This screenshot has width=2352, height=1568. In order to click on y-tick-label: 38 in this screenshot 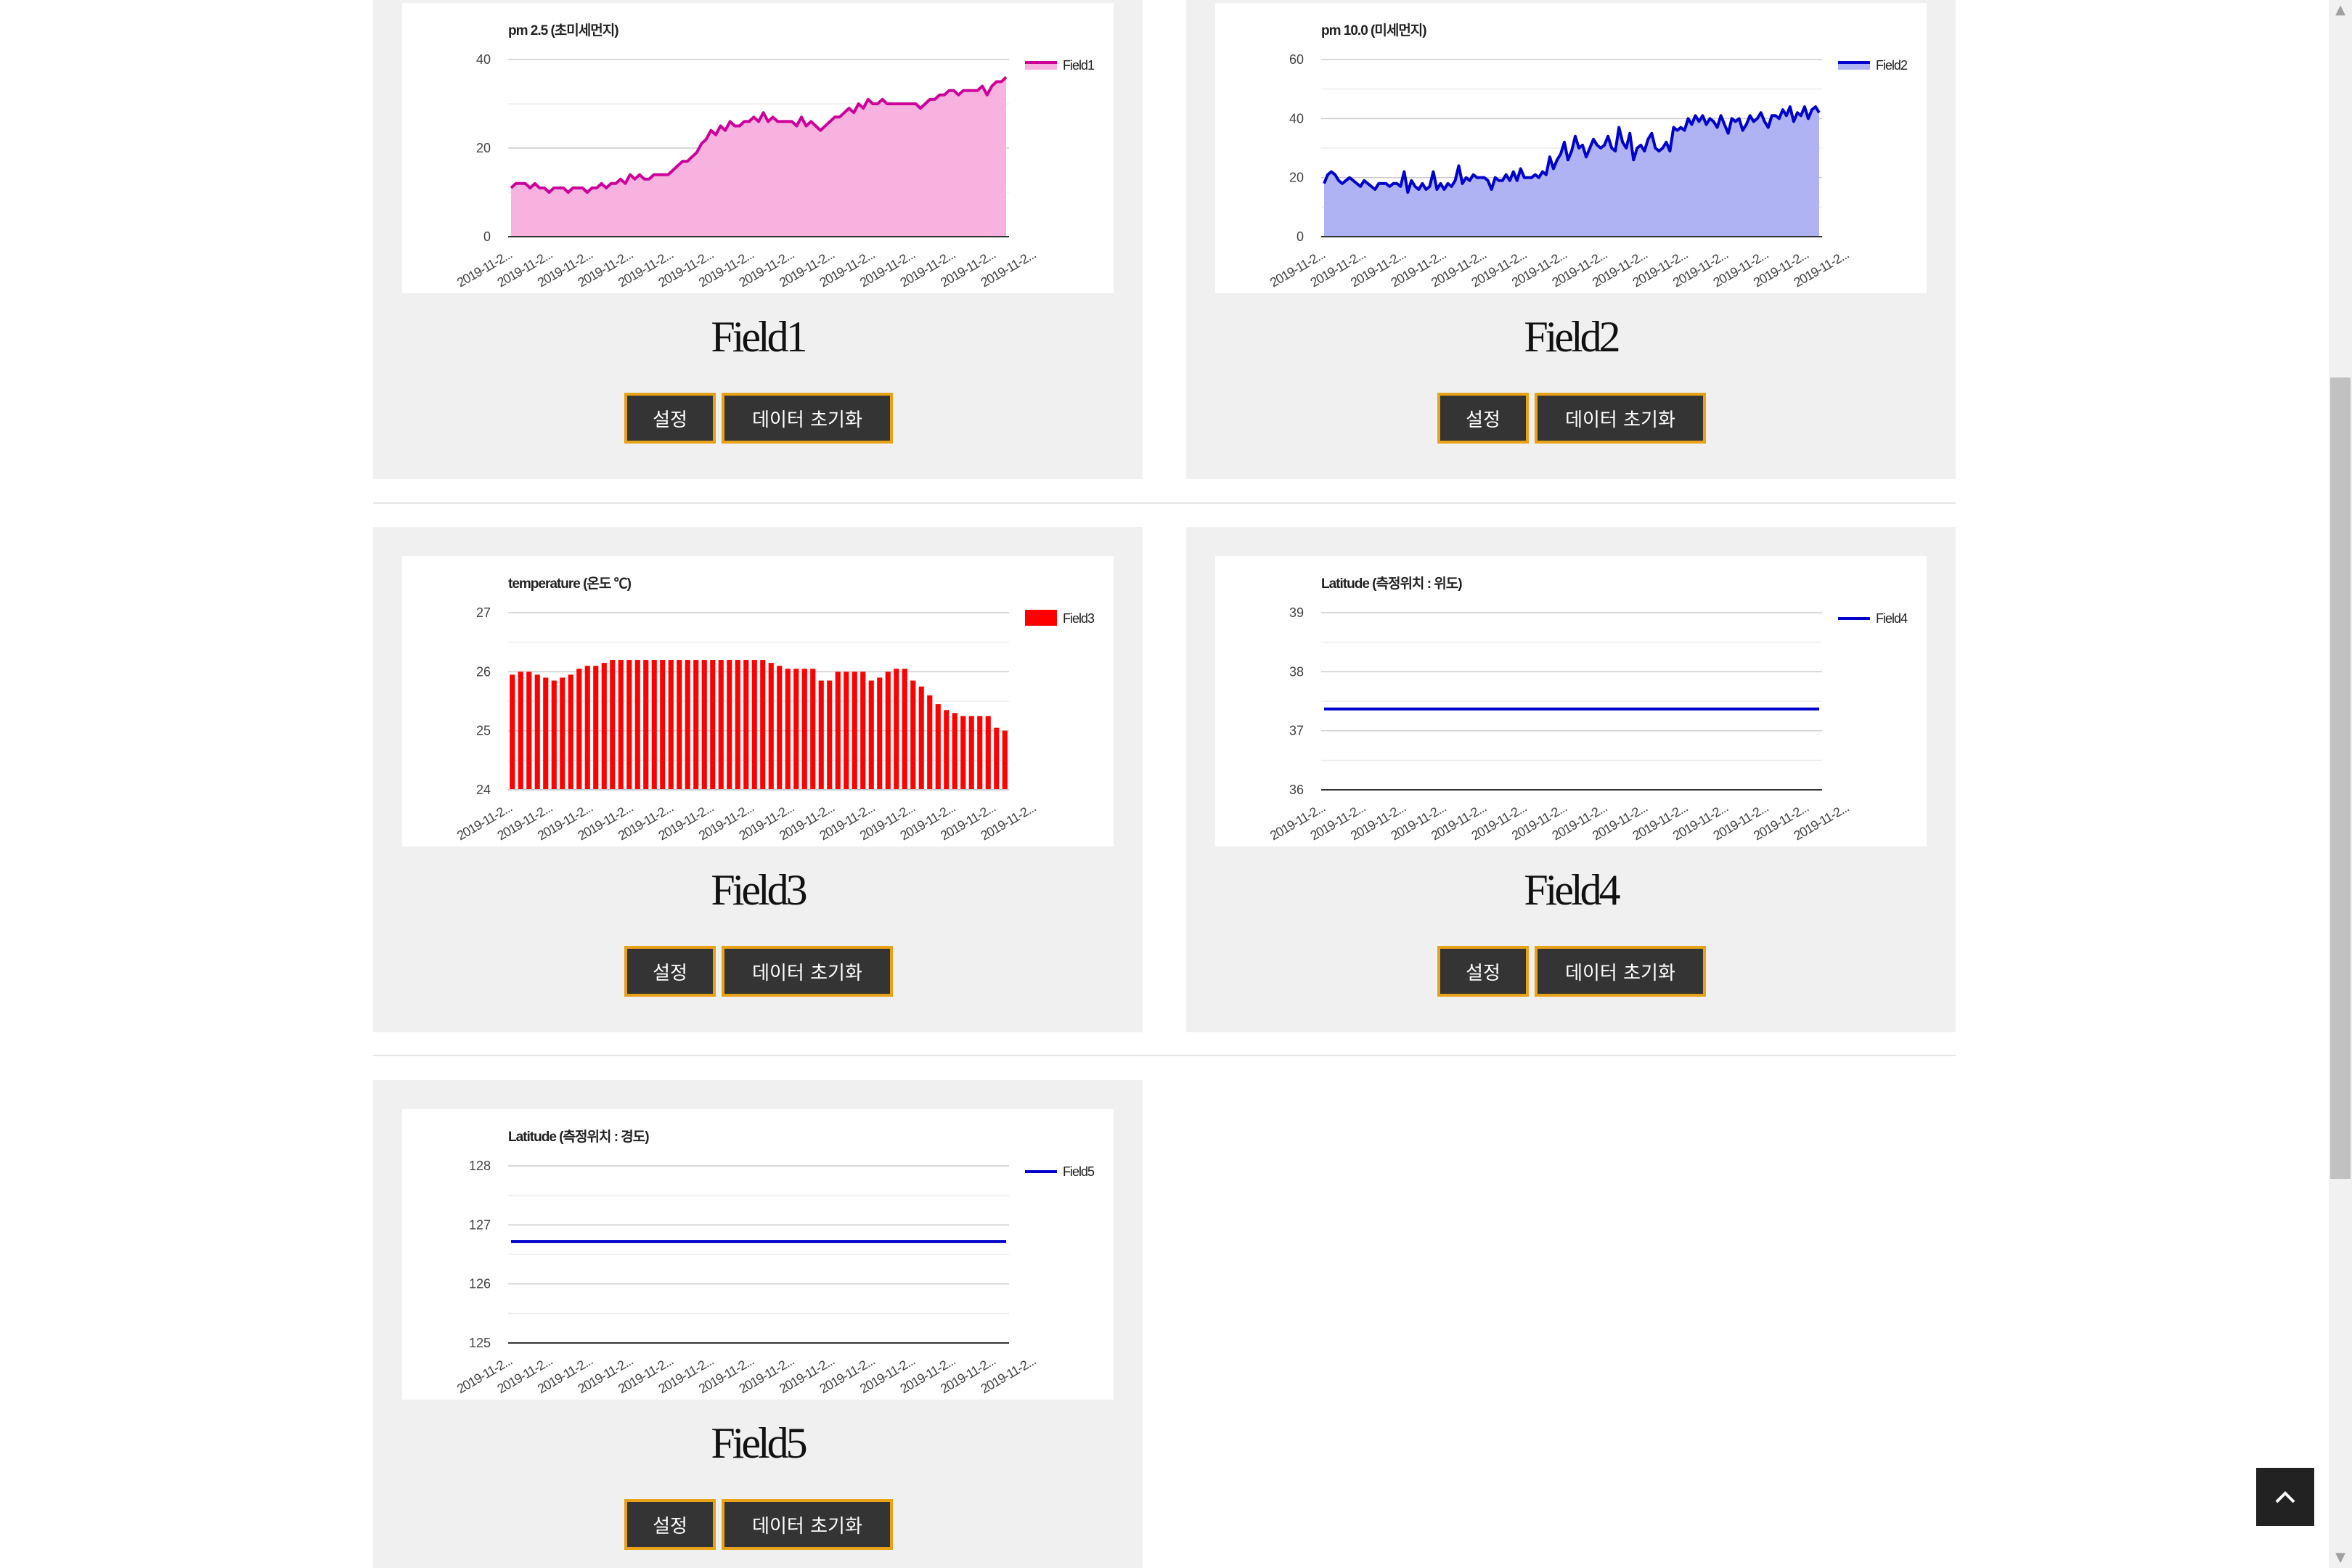, I will do `click(1297, 672)`.